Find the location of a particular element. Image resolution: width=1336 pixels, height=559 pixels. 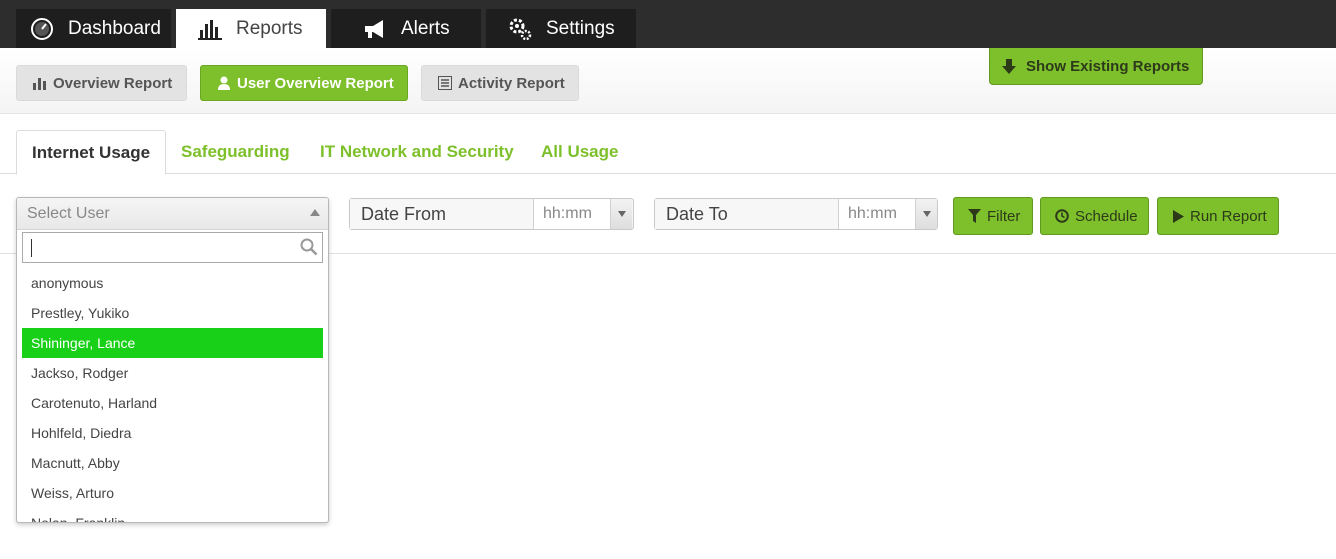

date-to-input: Date To is located at coordinates (747, 214).